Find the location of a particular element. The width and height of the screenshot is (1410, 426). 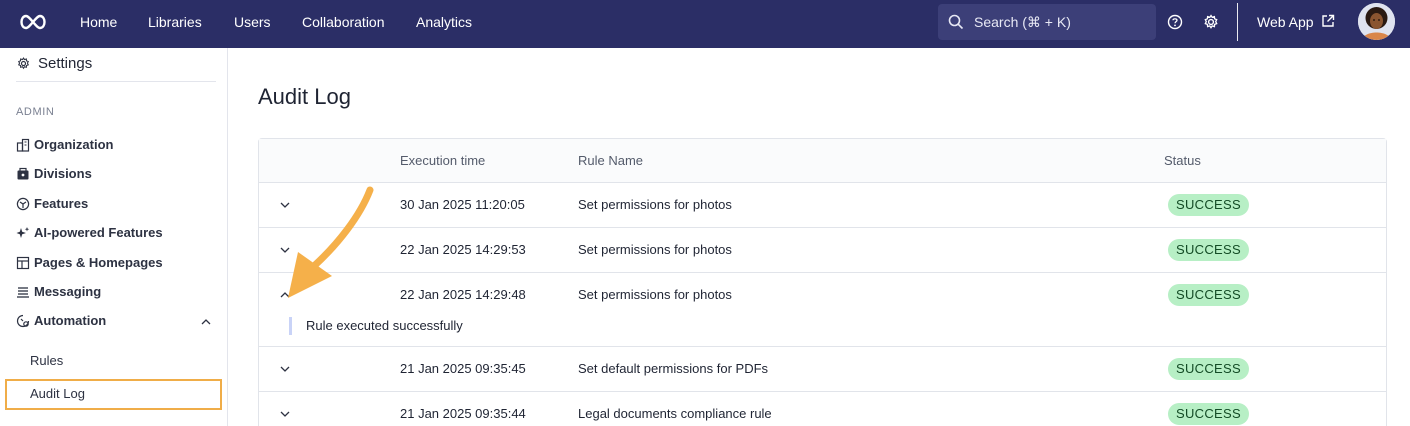

sidebar-item-label: Features is located at coordinates (61, 203).